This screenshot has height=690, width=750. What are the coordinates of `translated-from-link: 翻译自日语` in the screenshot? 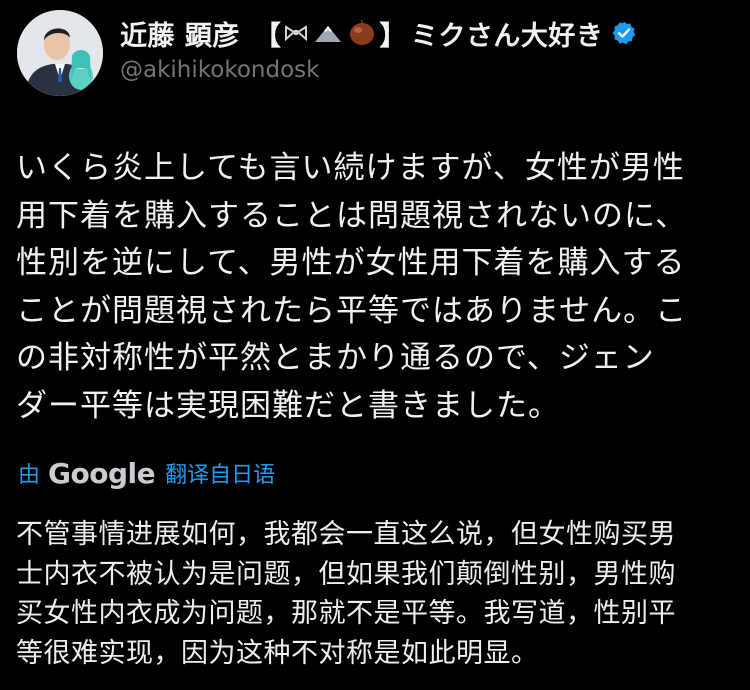 It's located at (220, 473).